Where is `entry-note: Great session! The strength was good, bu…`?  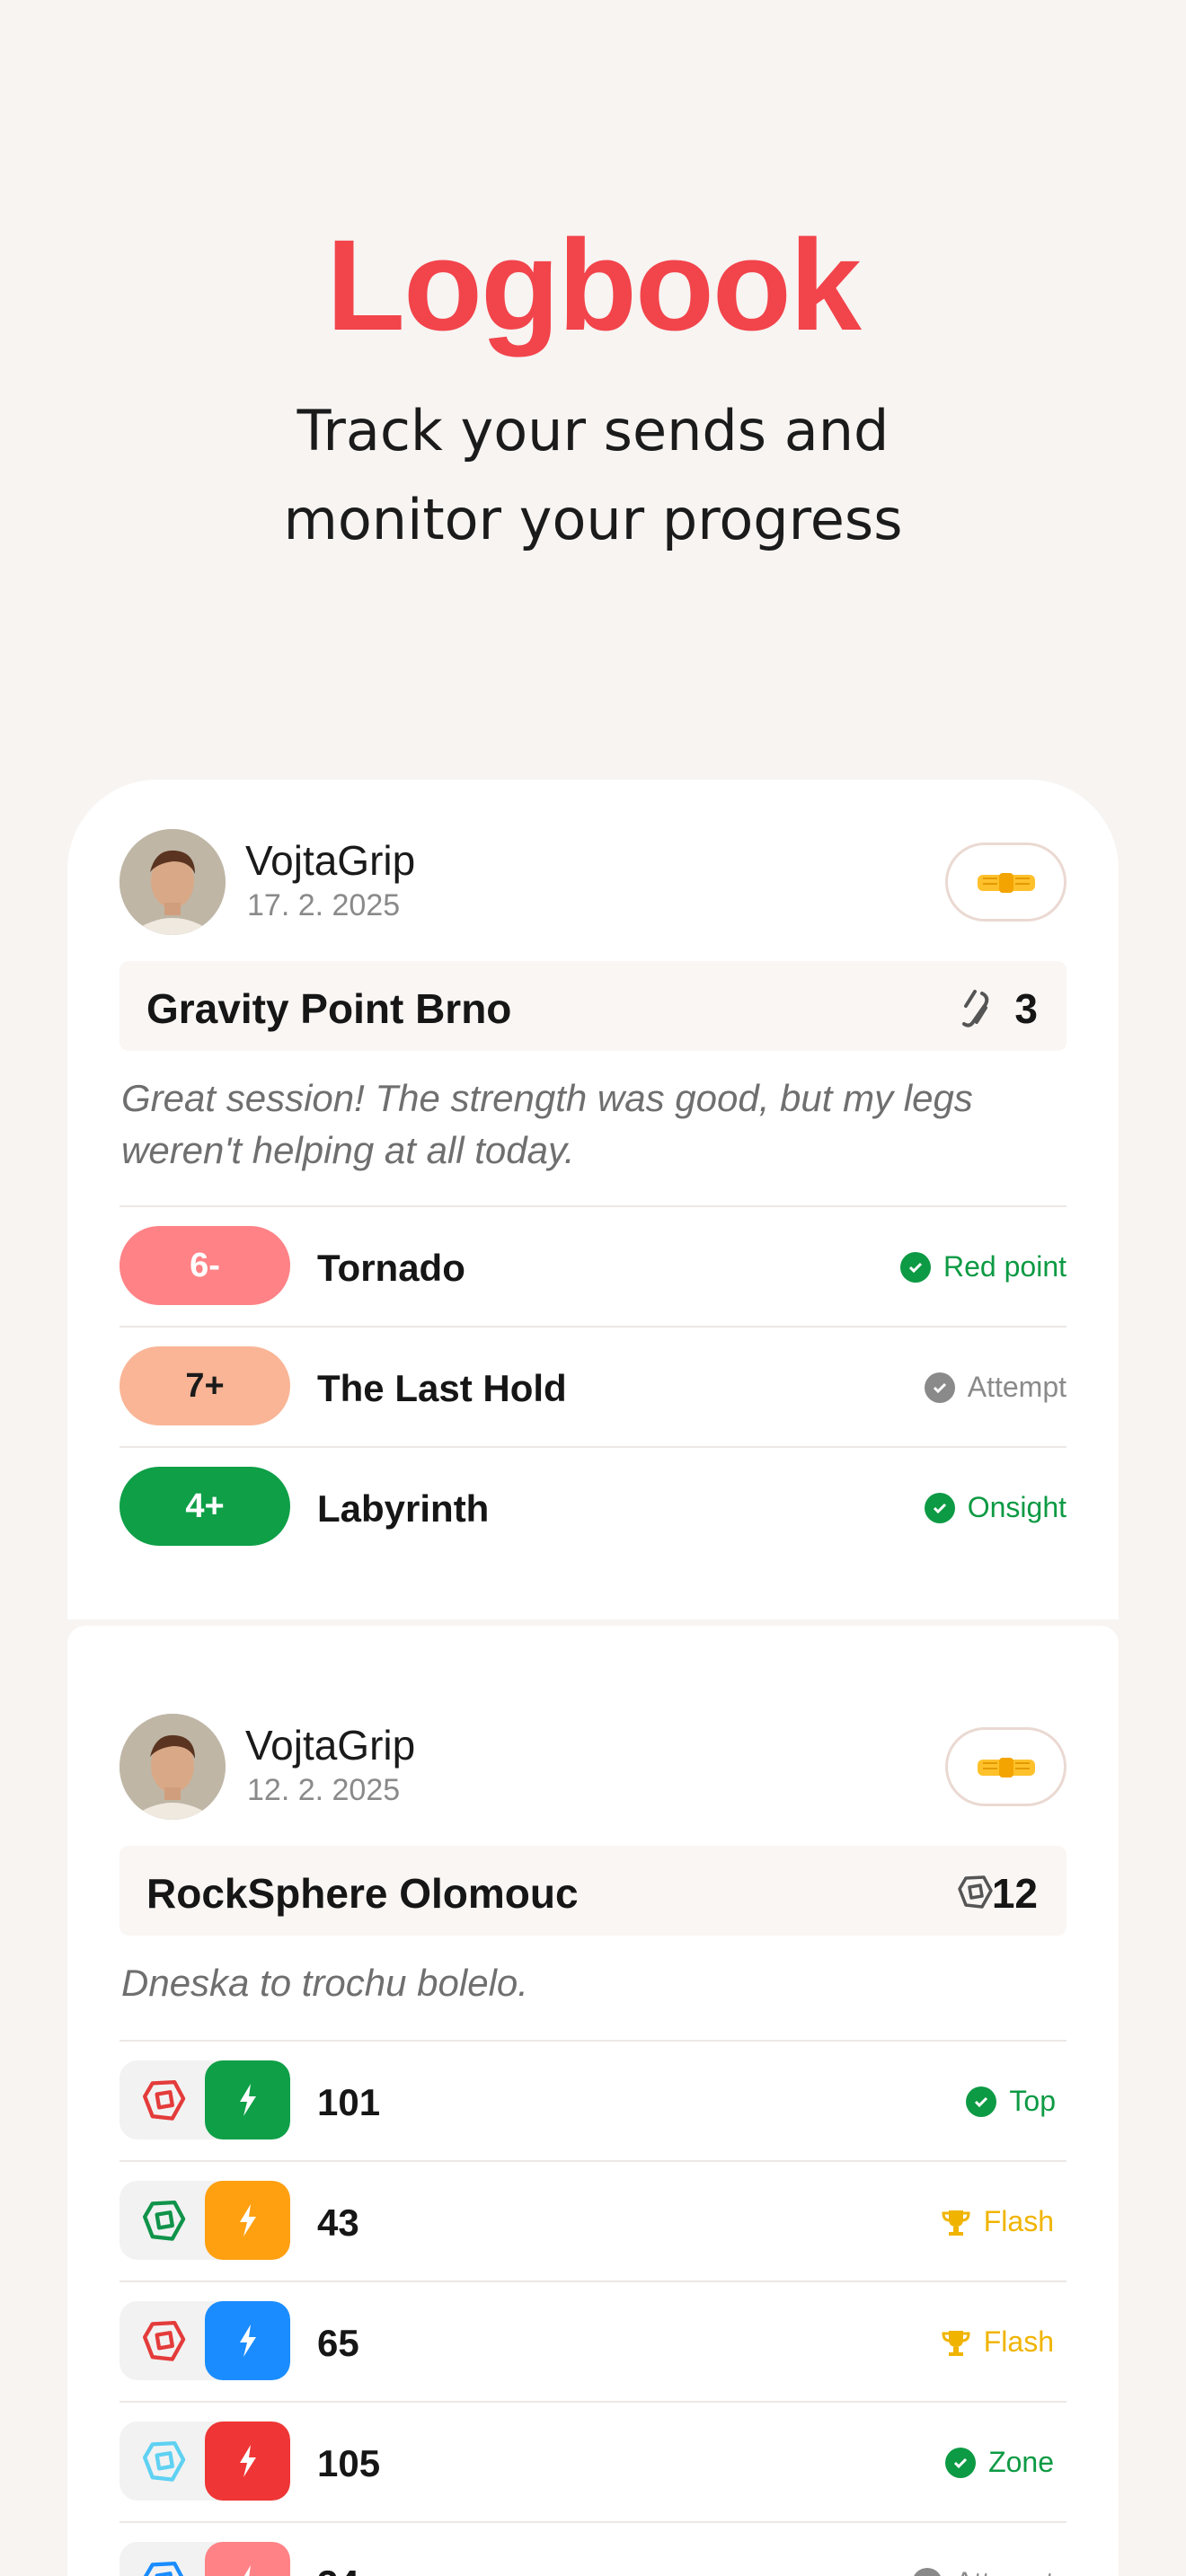 entry-note: Great session! The strength was good, bu… is located at coordinates (547, 1124).